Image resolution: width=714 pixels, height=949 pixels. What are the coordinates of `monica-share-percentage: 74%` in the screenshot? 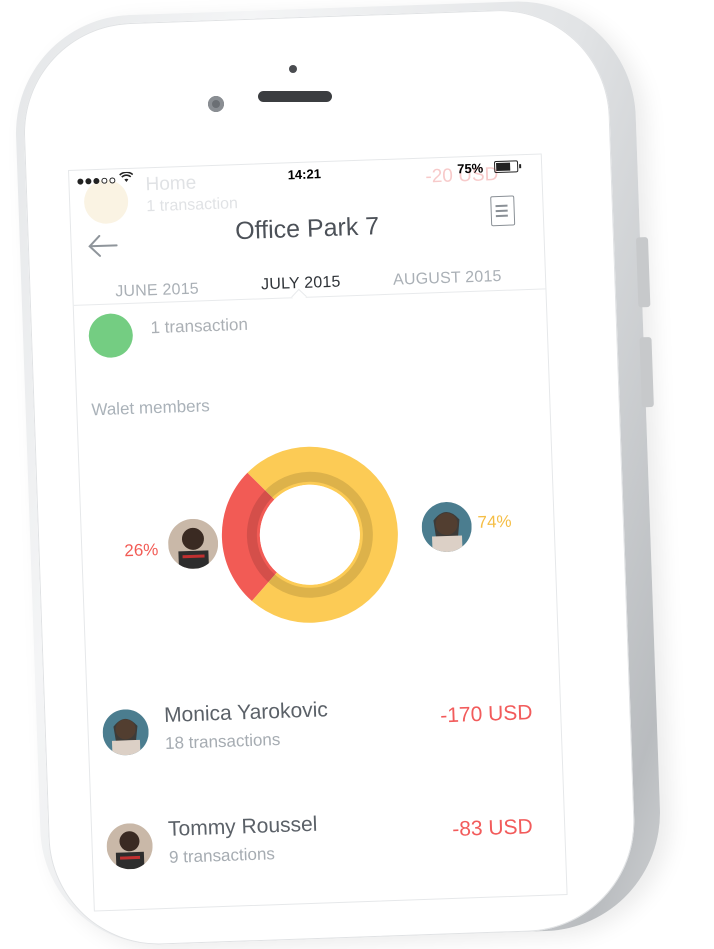 It's located at (494, 521).